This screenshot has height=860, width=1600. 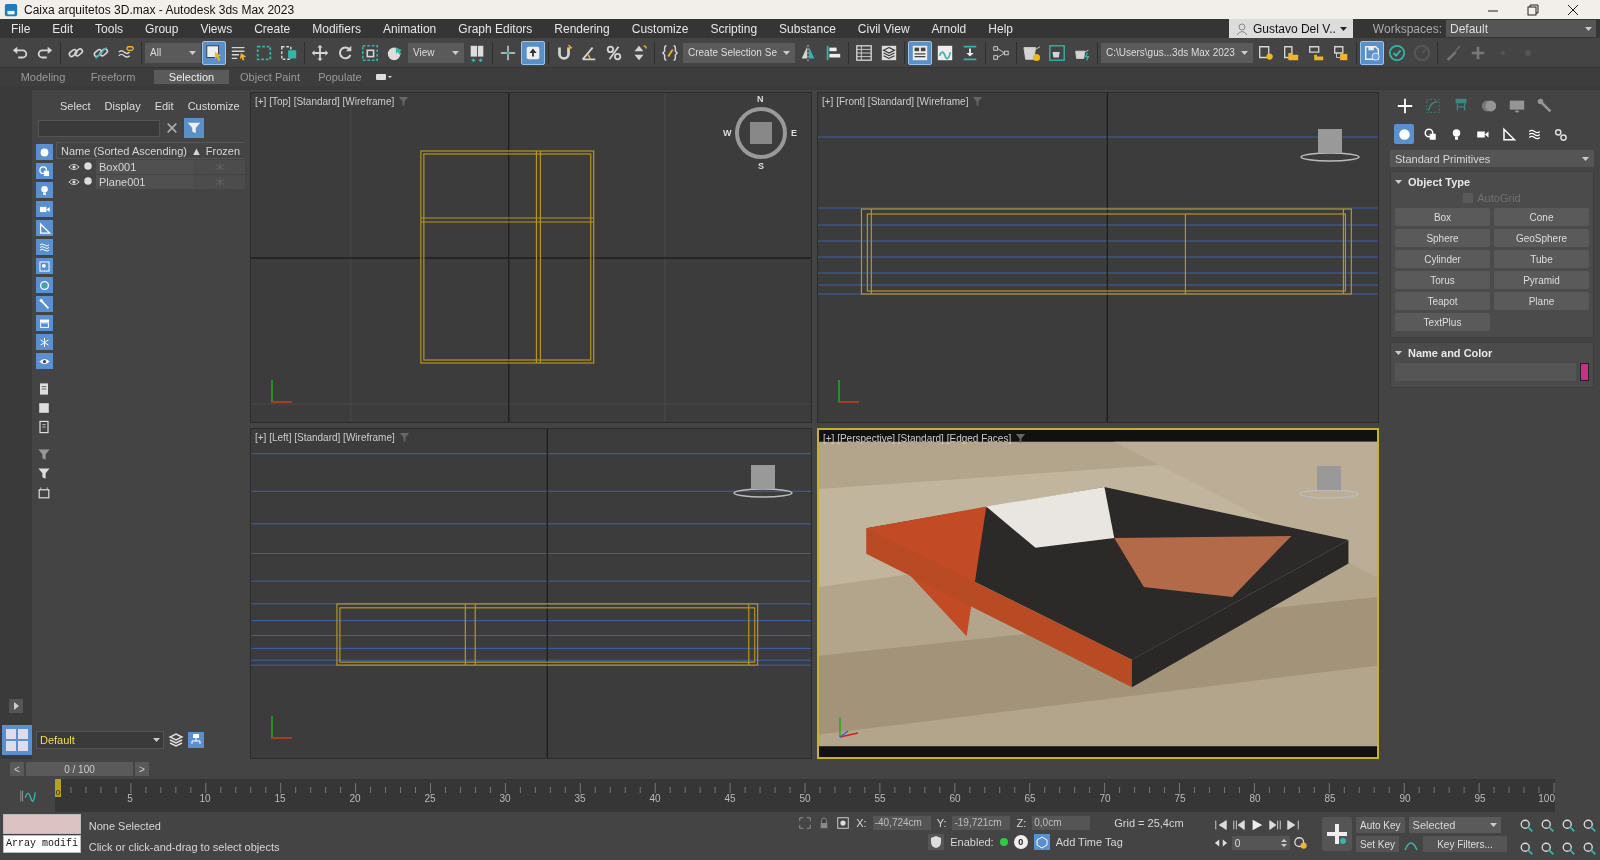 What do you see at coordinates (794, 133) in the screenshot?
I see `compass-letter: E` at bounding box center [794, 133].